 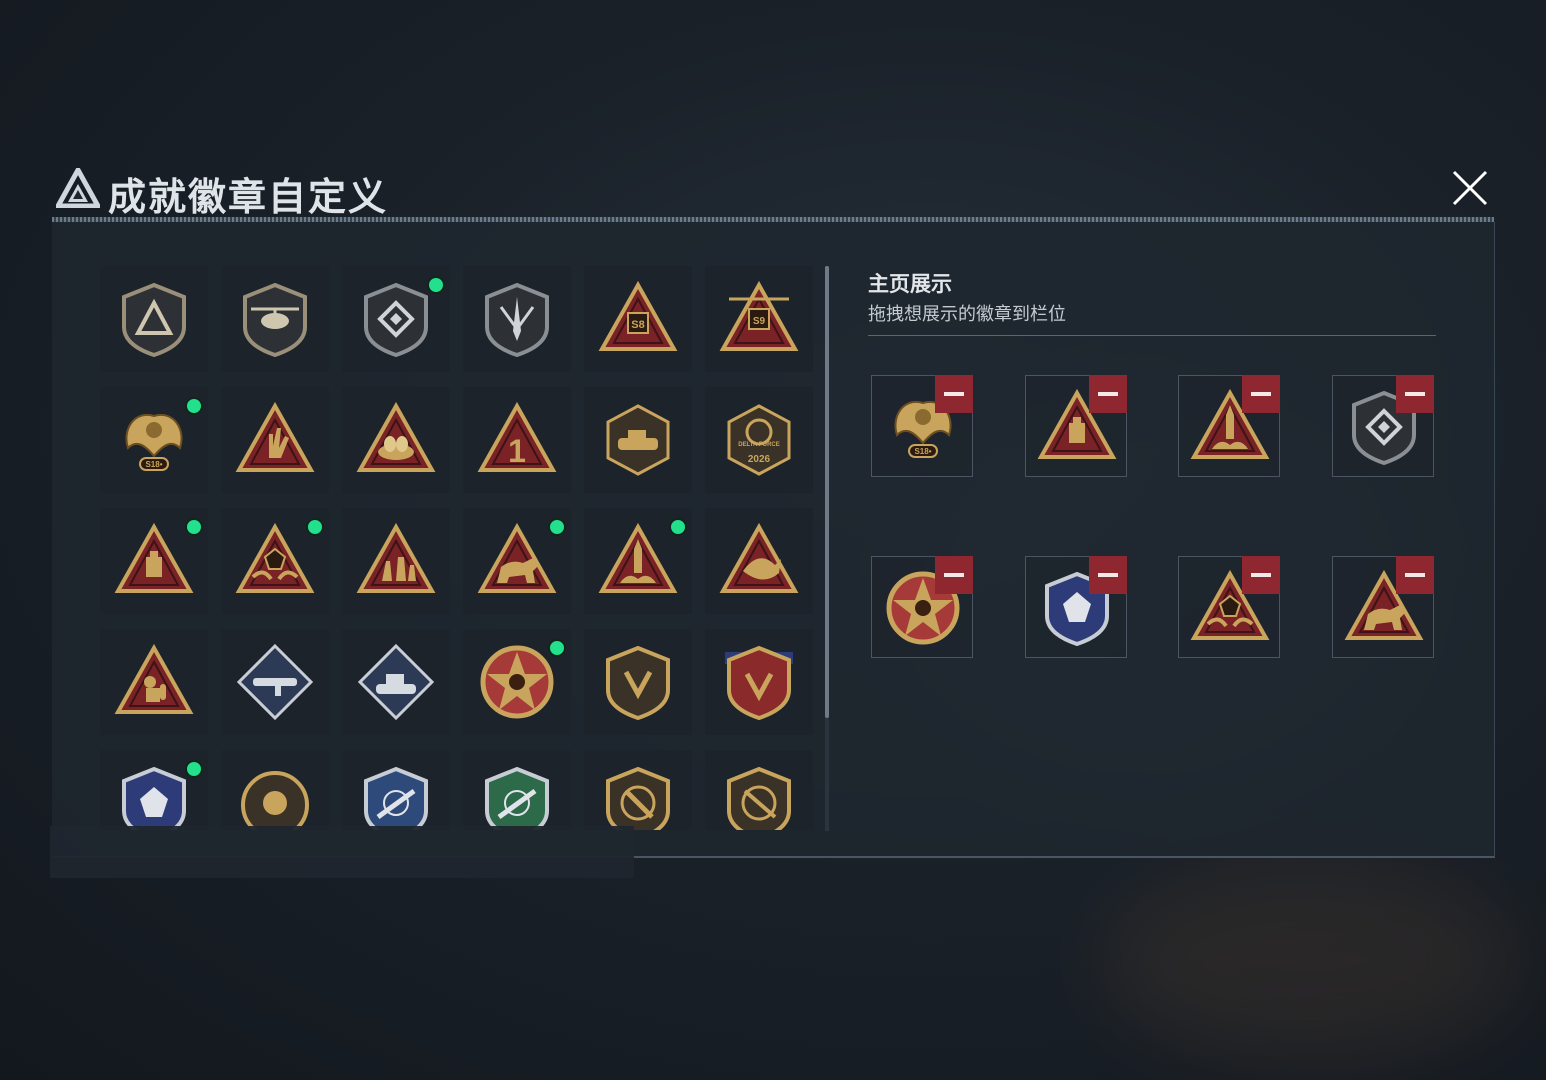 I want to click on showcase-hint: 拖拽想展示的徽章到栏位, so click(x=967, y=314).